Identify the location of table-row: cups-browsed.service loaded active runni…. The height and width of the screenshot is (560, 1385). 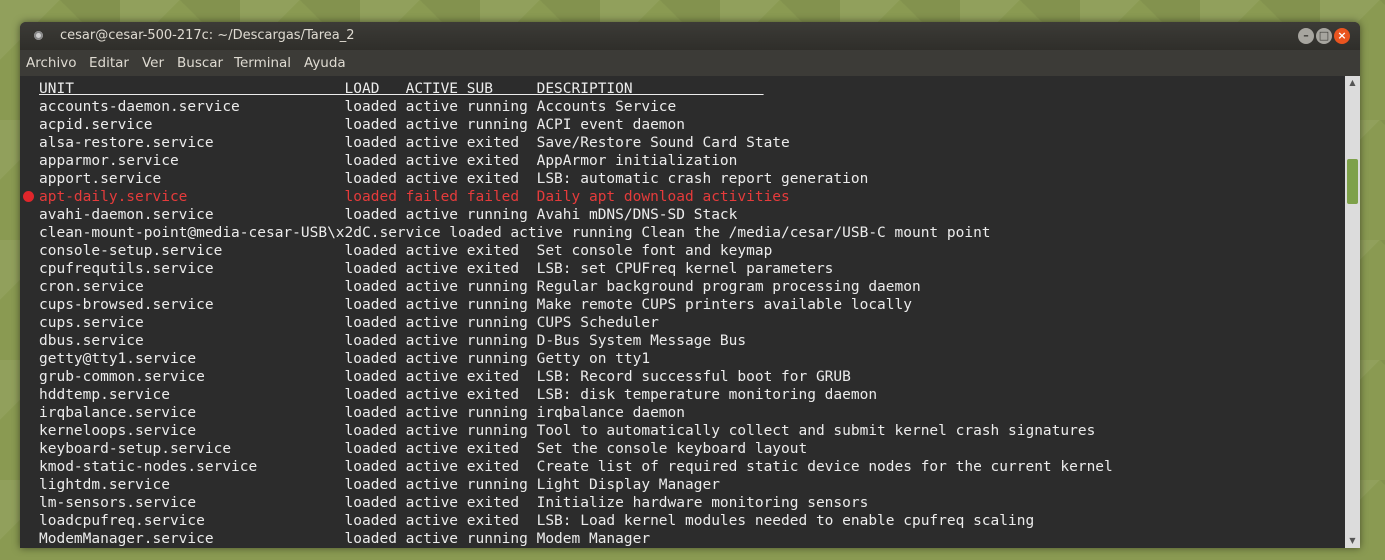
(475, 305).